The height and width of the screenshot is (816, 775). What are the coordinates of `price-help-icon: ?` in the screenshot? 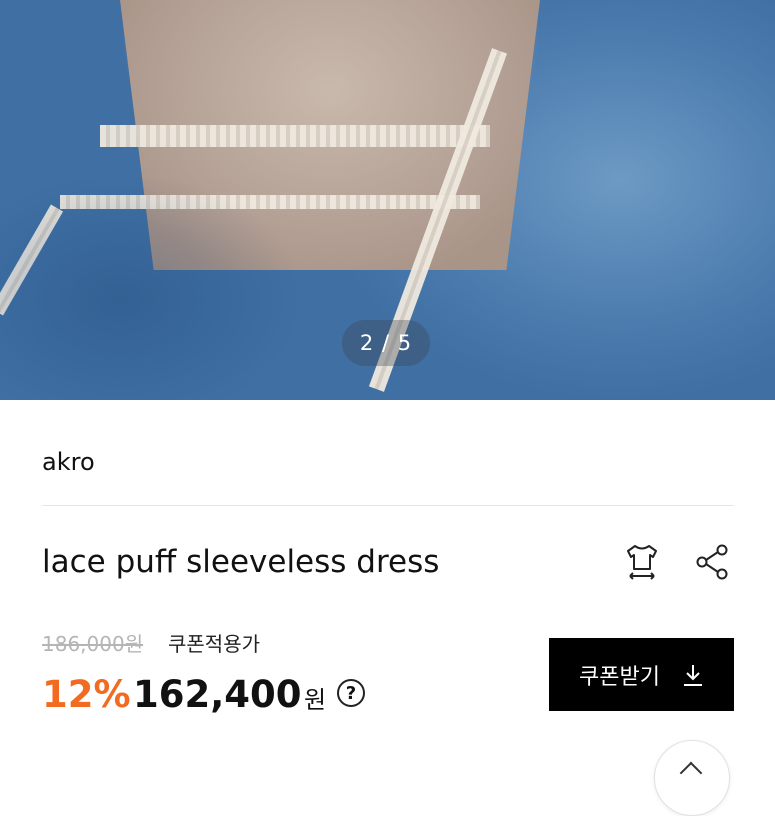 It's located at (351, 693).